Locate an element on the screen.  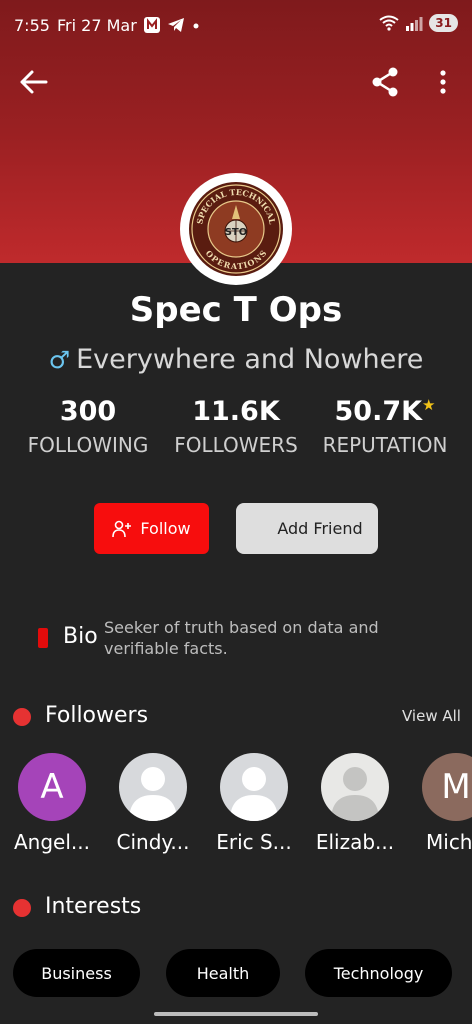
stat-reputation-label: REPUTATION is located at coordinates (385, 445).